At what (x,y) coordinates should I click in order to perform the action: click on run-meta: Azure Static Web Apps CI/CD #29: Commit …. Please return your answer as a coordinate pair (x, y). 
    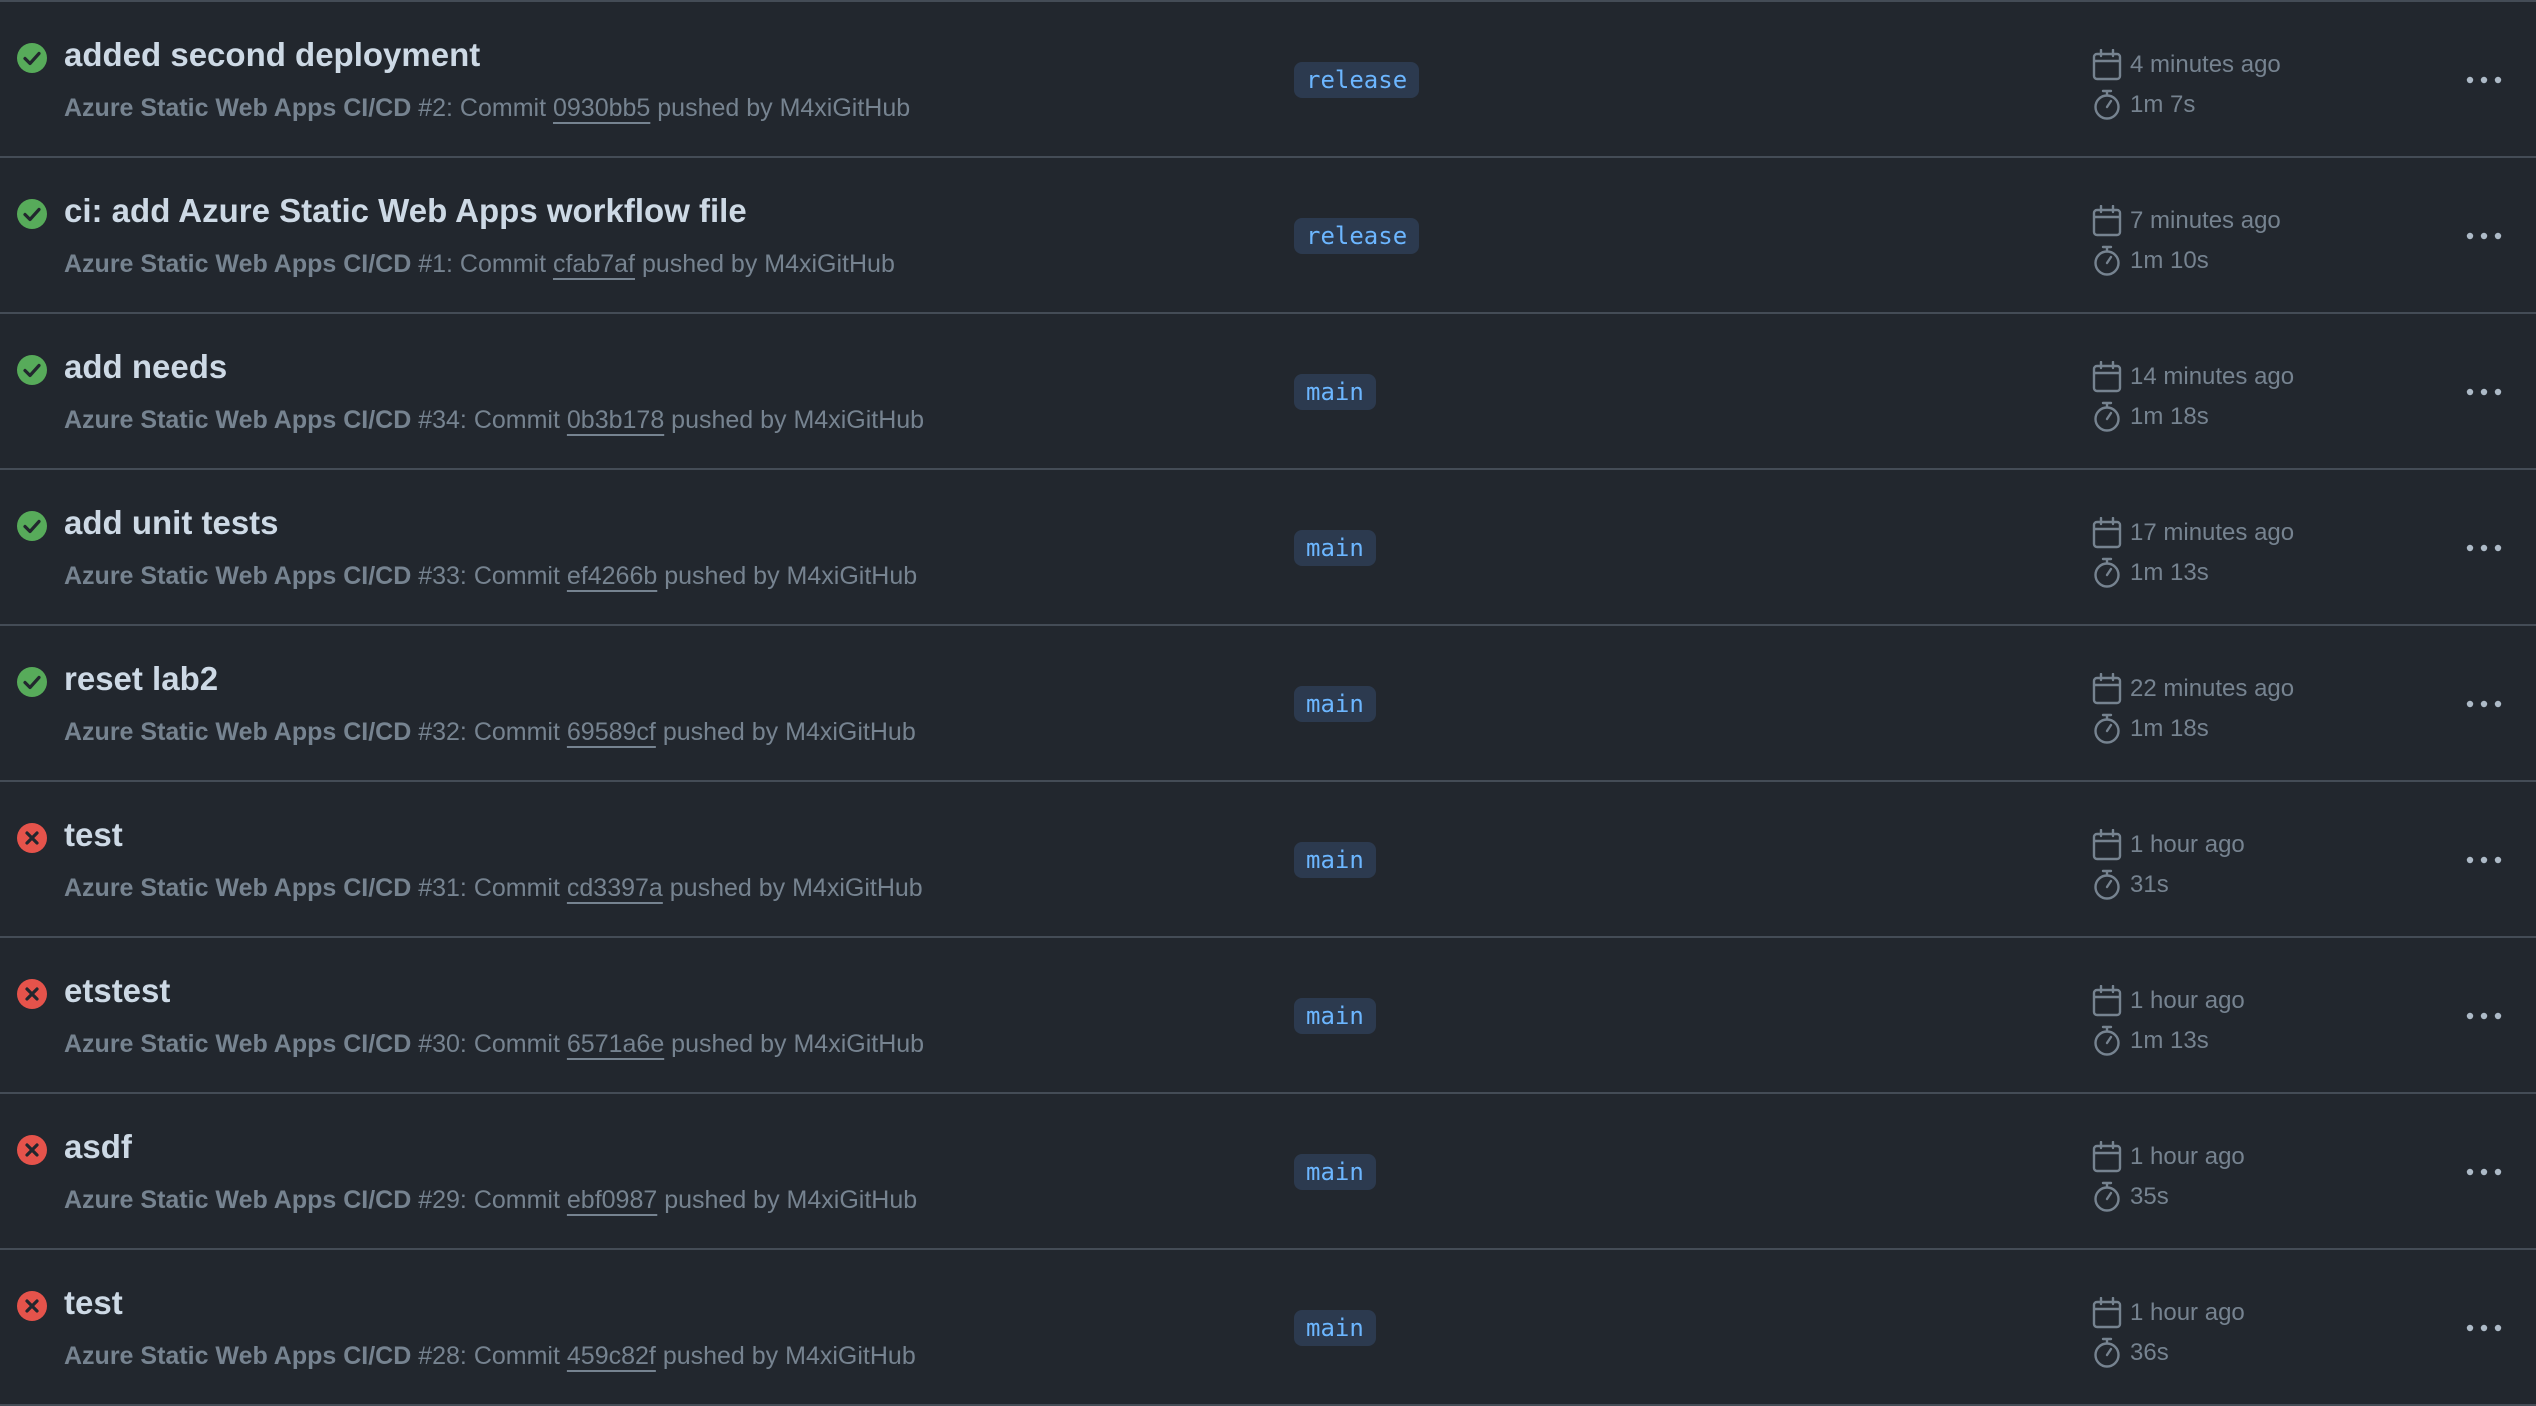
    Looking at the image, I should click on (490, 1200).